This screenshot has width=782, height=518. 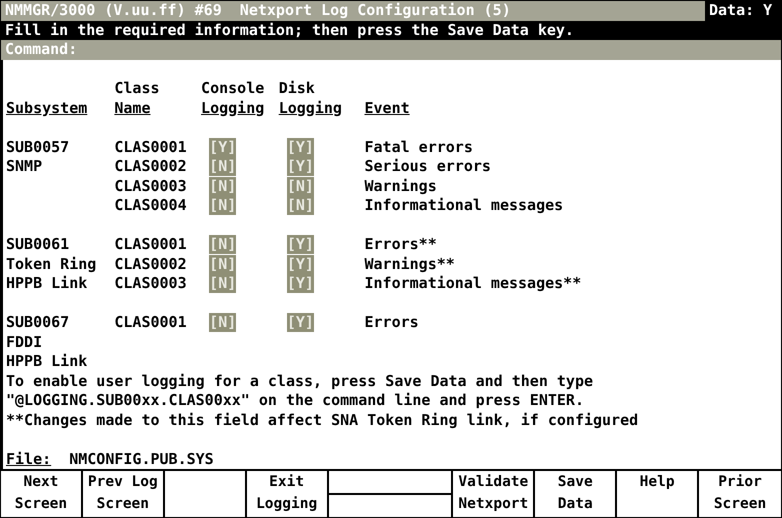 I want to click on note-text: "@LOGGING.SUB00xx.CLAS00xx" on the command line and press ENTER., so click(x=295, y=400).